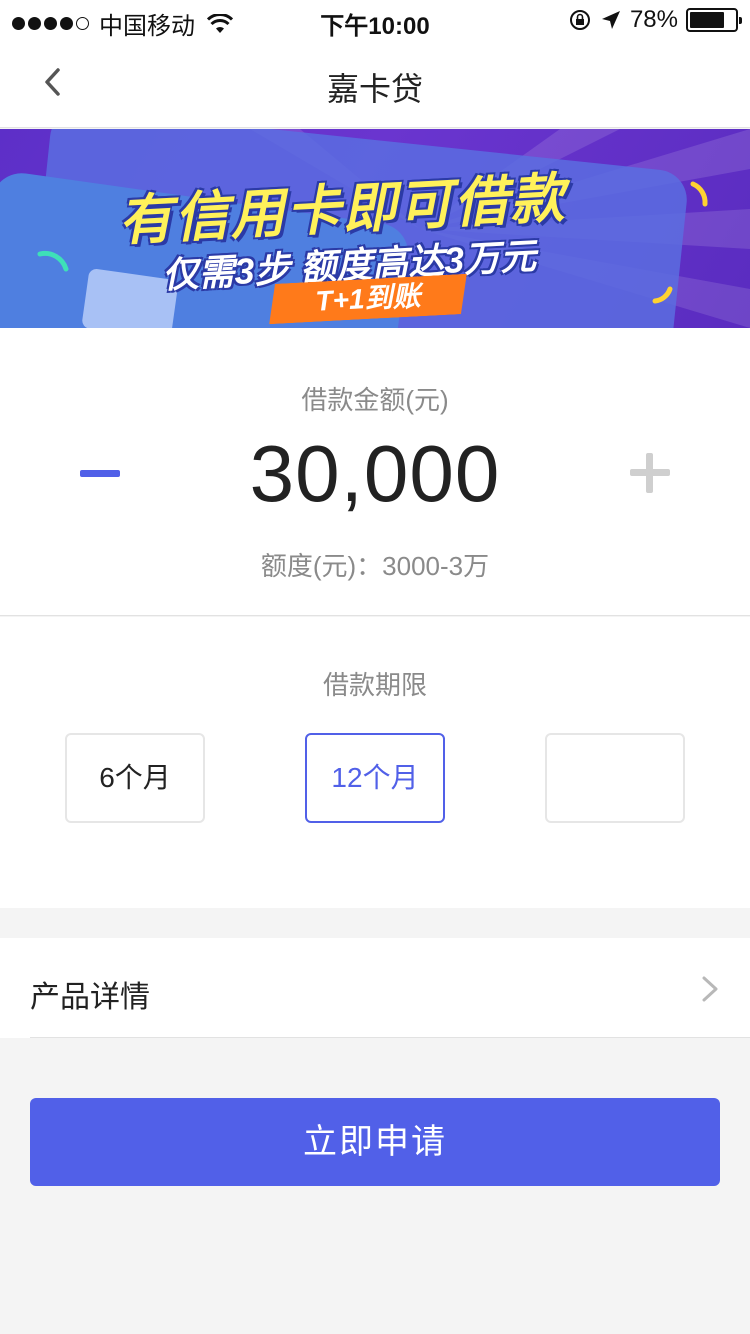  I want to click on amount-label: 借款金额(元), so click(375, 400).